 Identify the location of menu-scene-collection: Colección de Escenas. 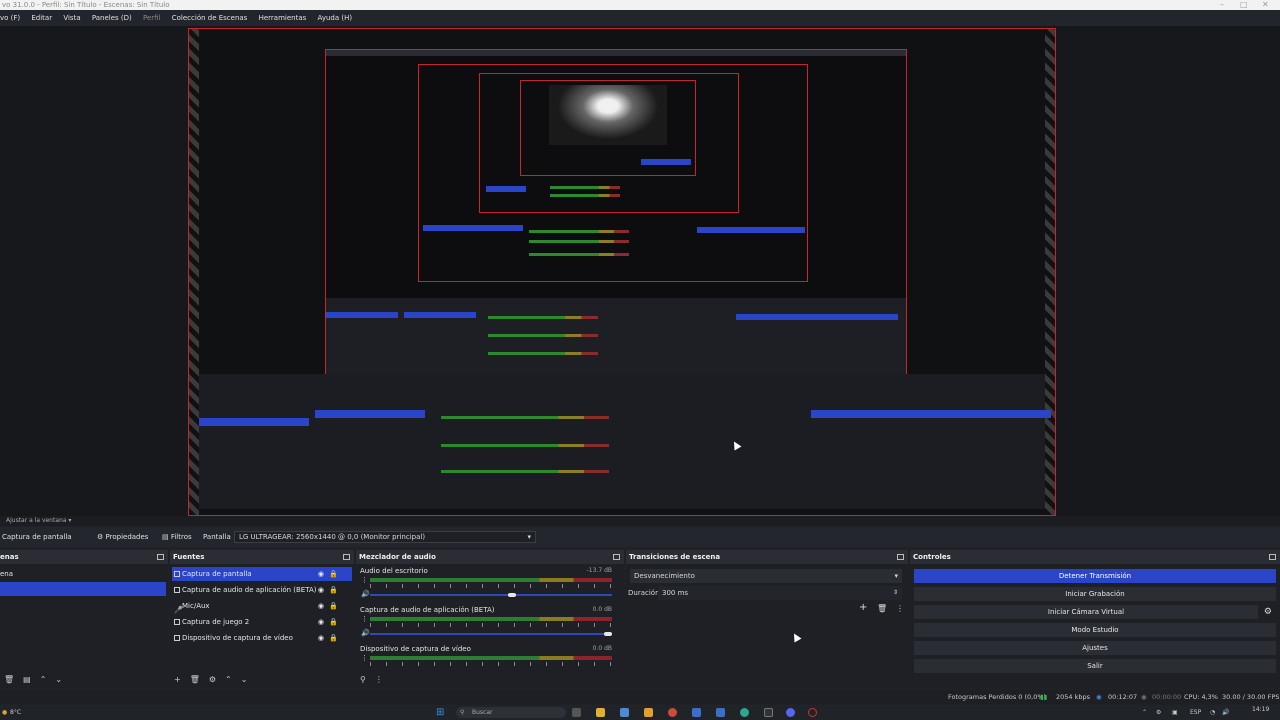
(210, 18).